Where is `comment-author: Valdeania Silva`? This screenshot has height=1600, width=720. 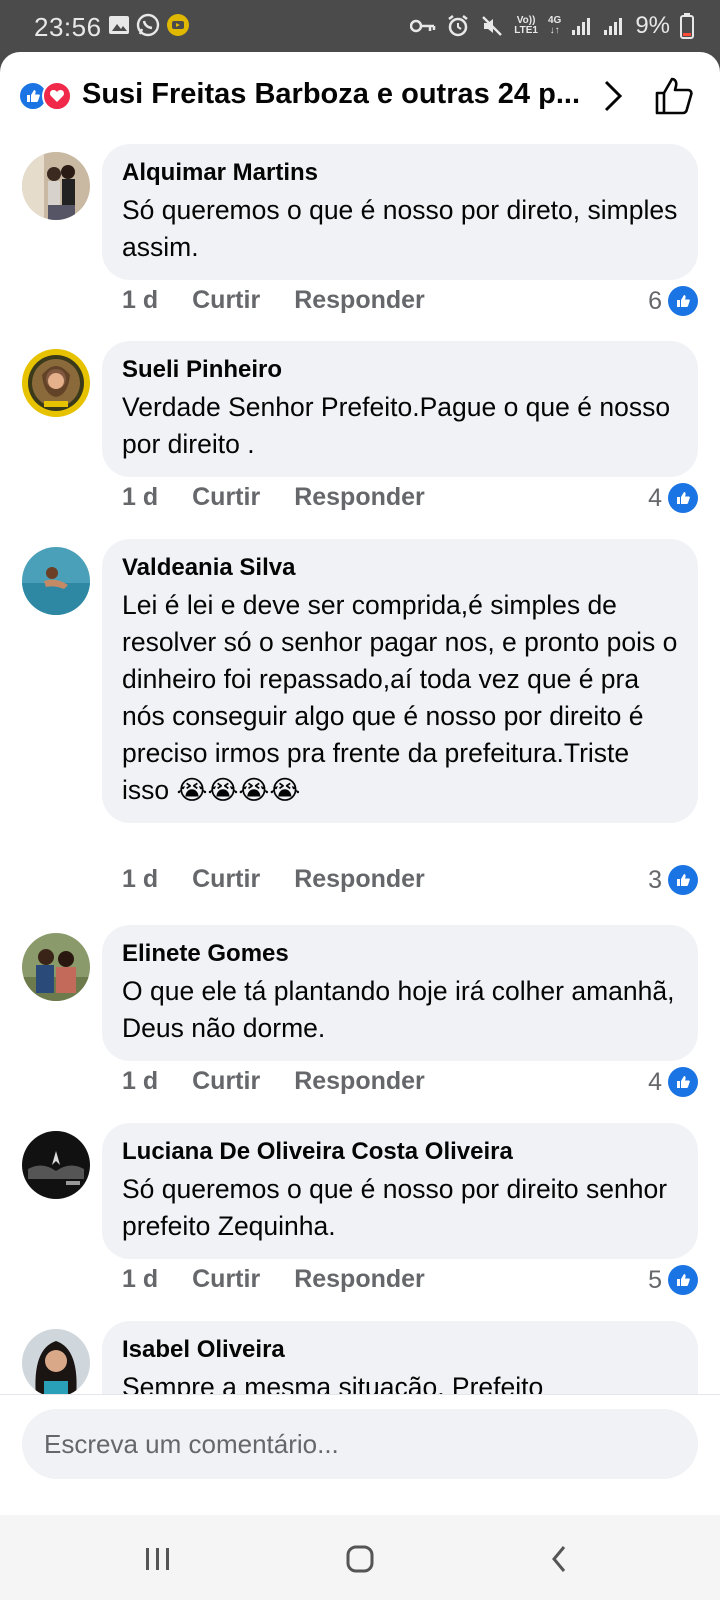 comment-author: Valdeania Silva is located at coordinates (400, 568).